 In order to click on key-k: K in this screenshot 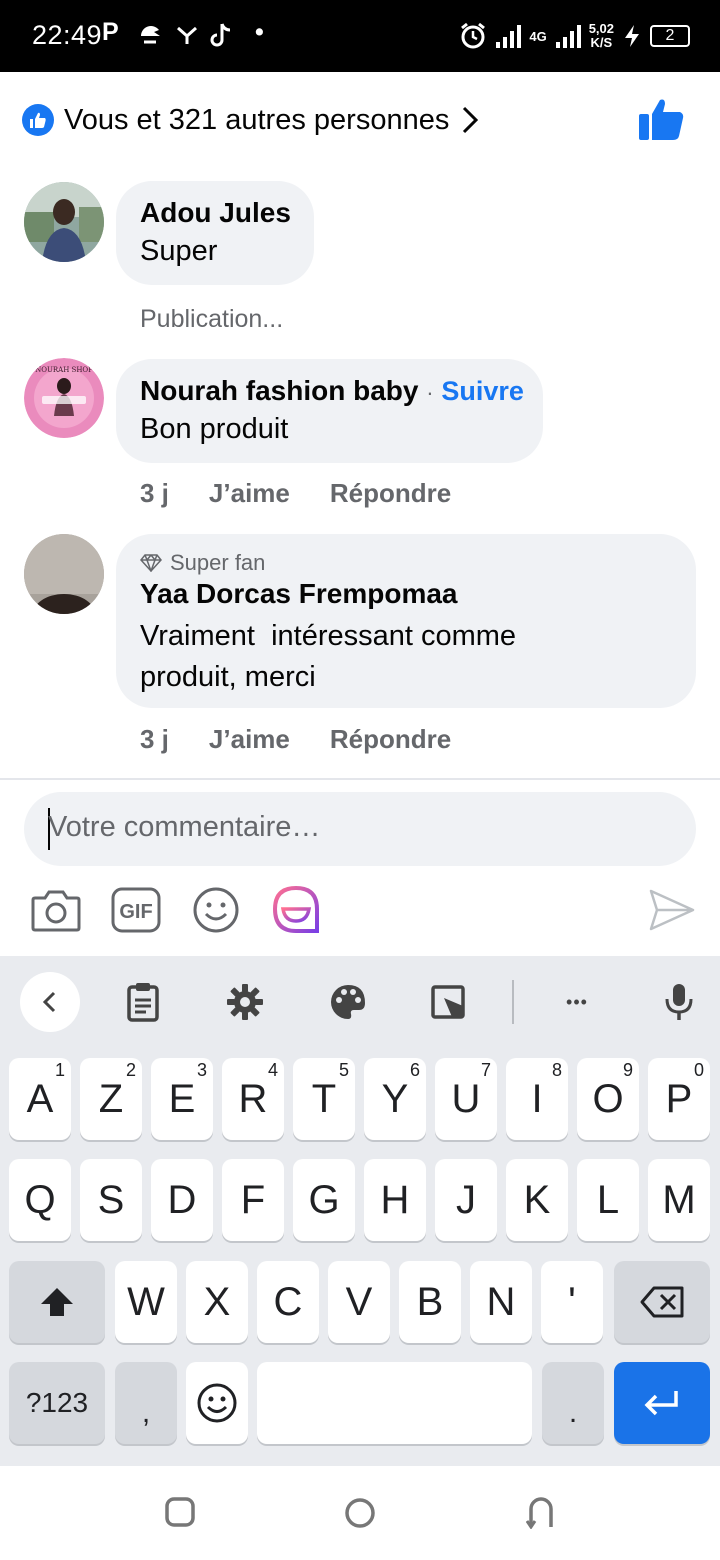, I will do `click(537, 1200)`.